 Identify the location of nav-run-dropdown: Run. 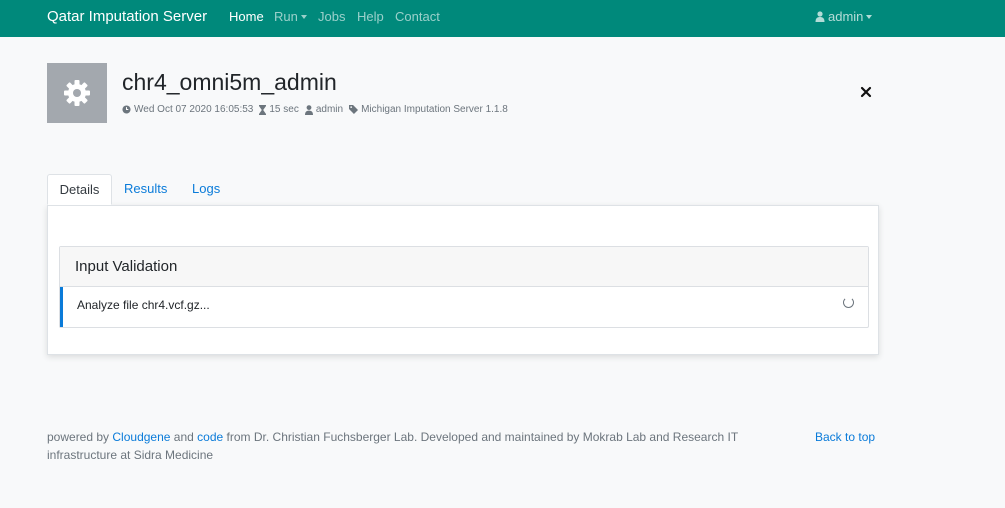
(290, 16).